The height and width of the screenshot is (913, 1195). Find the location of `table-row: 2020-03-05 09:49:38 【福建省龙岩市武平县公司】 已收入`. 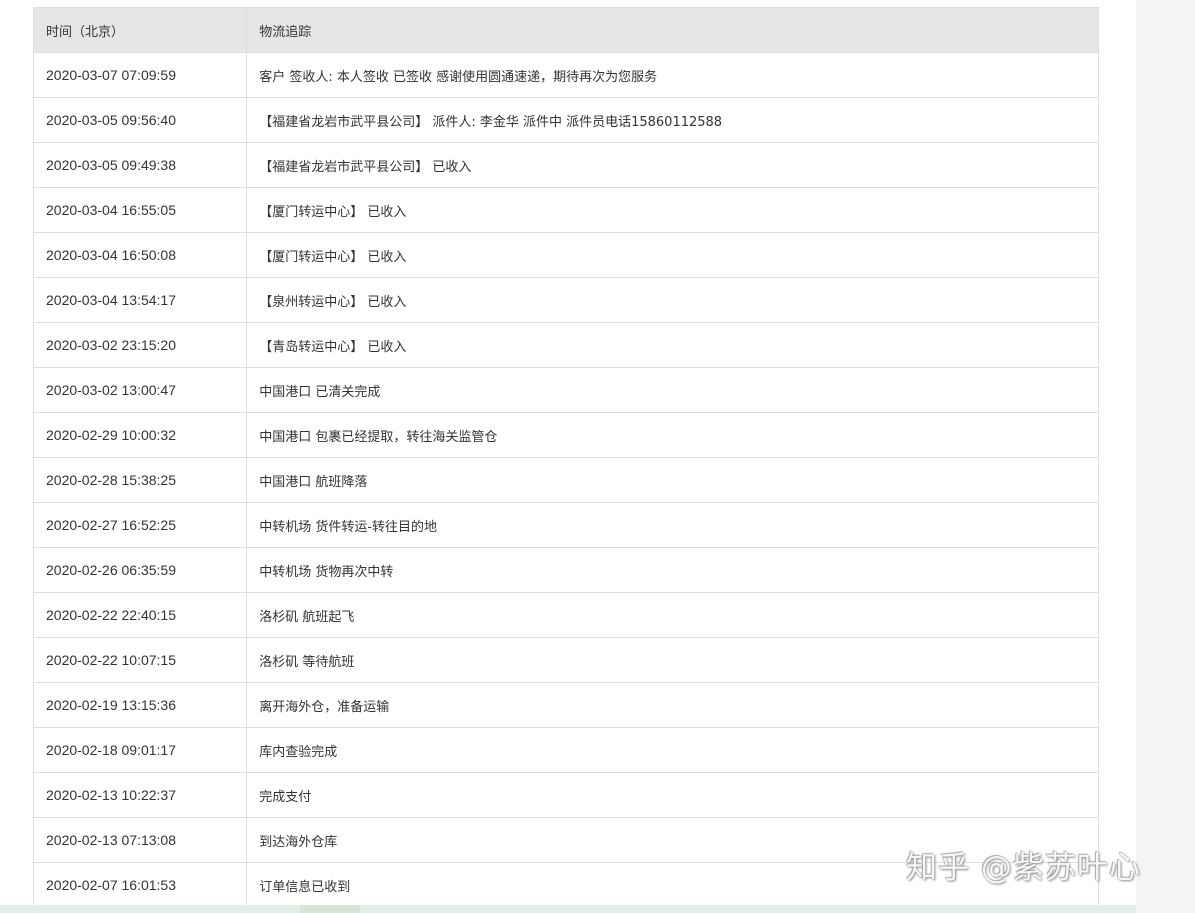

table-row: 2020-03-05 09:49:38 【福建省龙岩市武平县公司】 已收入 is located at coordinates (565, 165).